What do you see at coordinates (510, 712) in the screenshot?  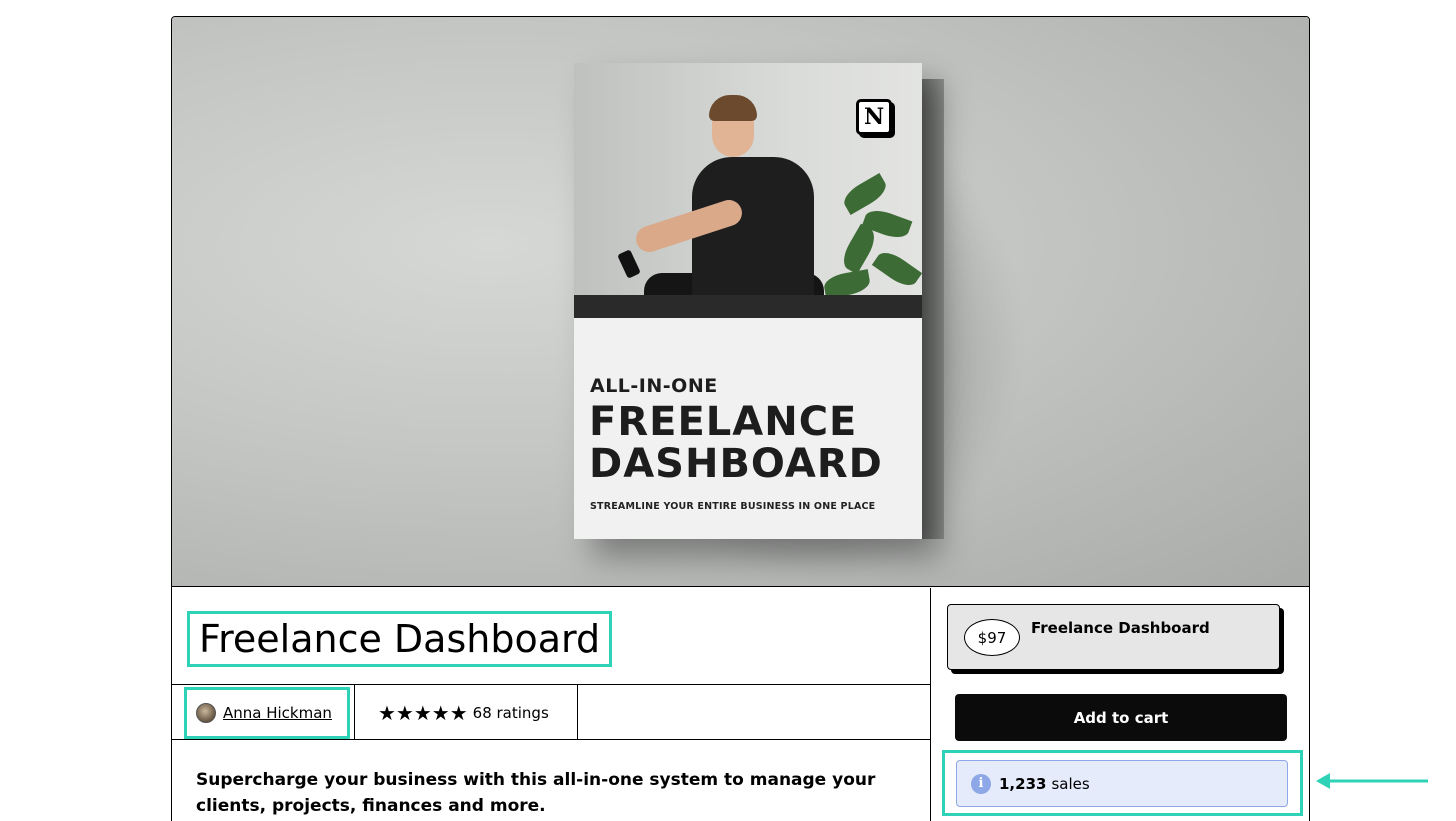 I see `ratings-count: 68 ratings` at bounding box center [510, 712].